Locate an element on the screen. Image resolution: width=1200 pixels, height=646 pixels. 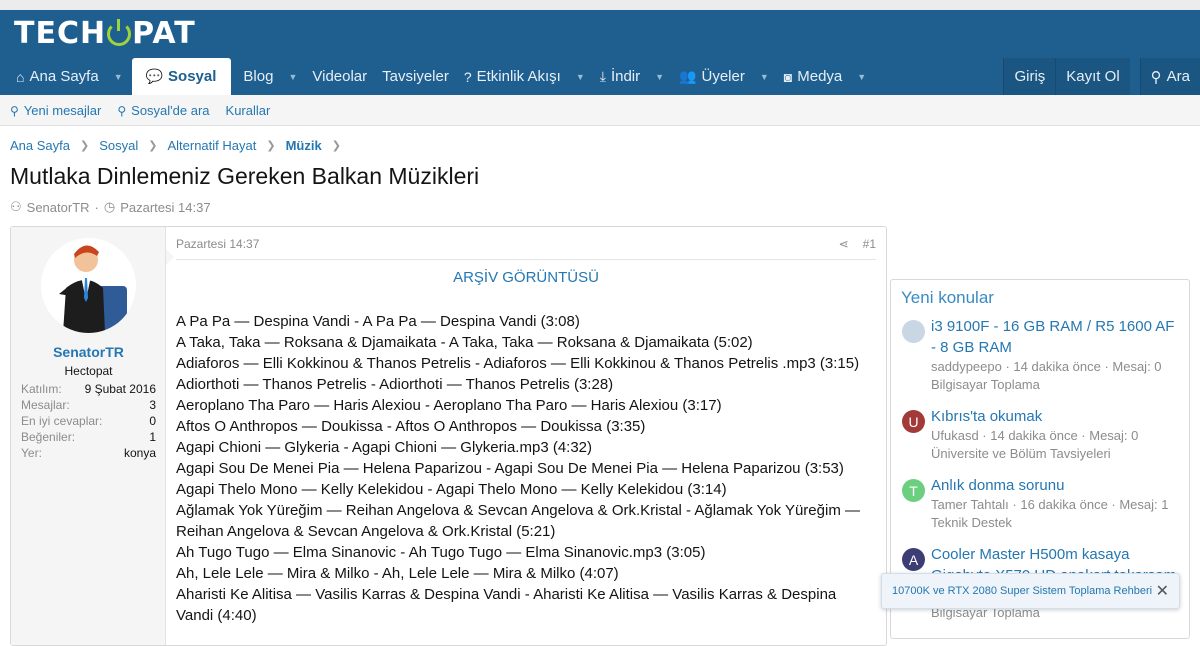
search-label: Ara is located at coordinates (1178, 76).